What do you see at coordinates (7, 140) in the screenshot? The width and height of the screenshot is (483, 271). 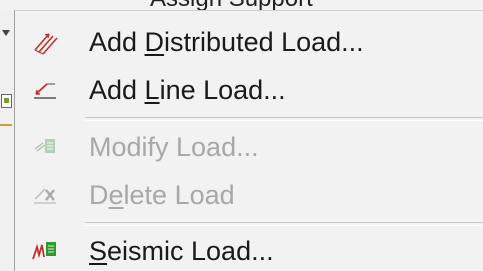 I see `app-window-edge` at bounding box center [7, 140].